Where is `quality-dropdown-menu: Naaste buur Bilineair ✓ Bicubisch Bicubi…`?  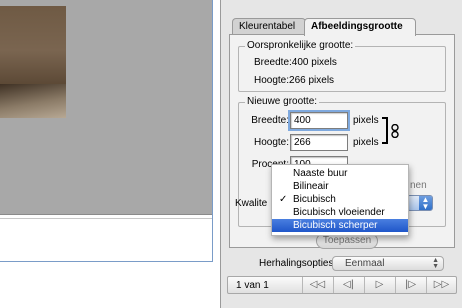
quality-dropdown-menu: Naaste buur Bilineair ✓ Bicubisch Bicubi… is located at coordinates (340, 200).